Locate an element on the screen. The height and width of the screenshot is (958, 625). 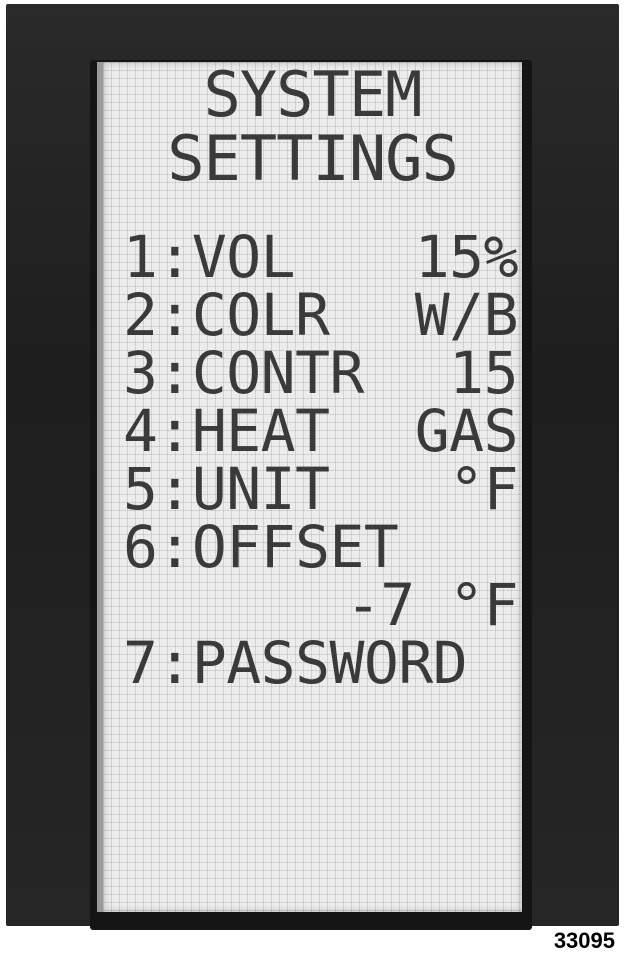
screen-title-line-2: SETTINGS is located at coordinates (313, 158).